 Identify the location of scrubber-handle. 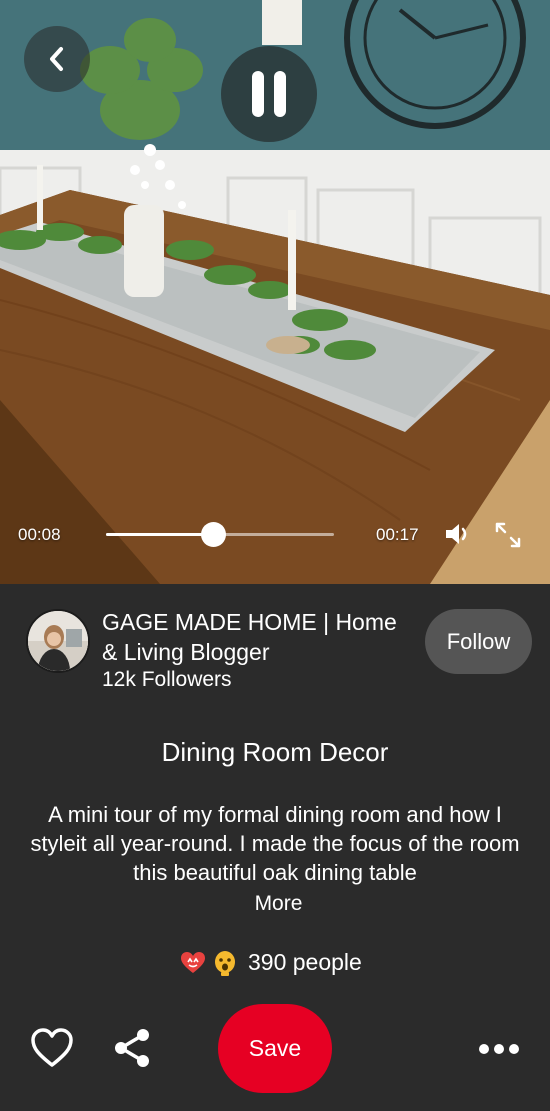
(214, 534).